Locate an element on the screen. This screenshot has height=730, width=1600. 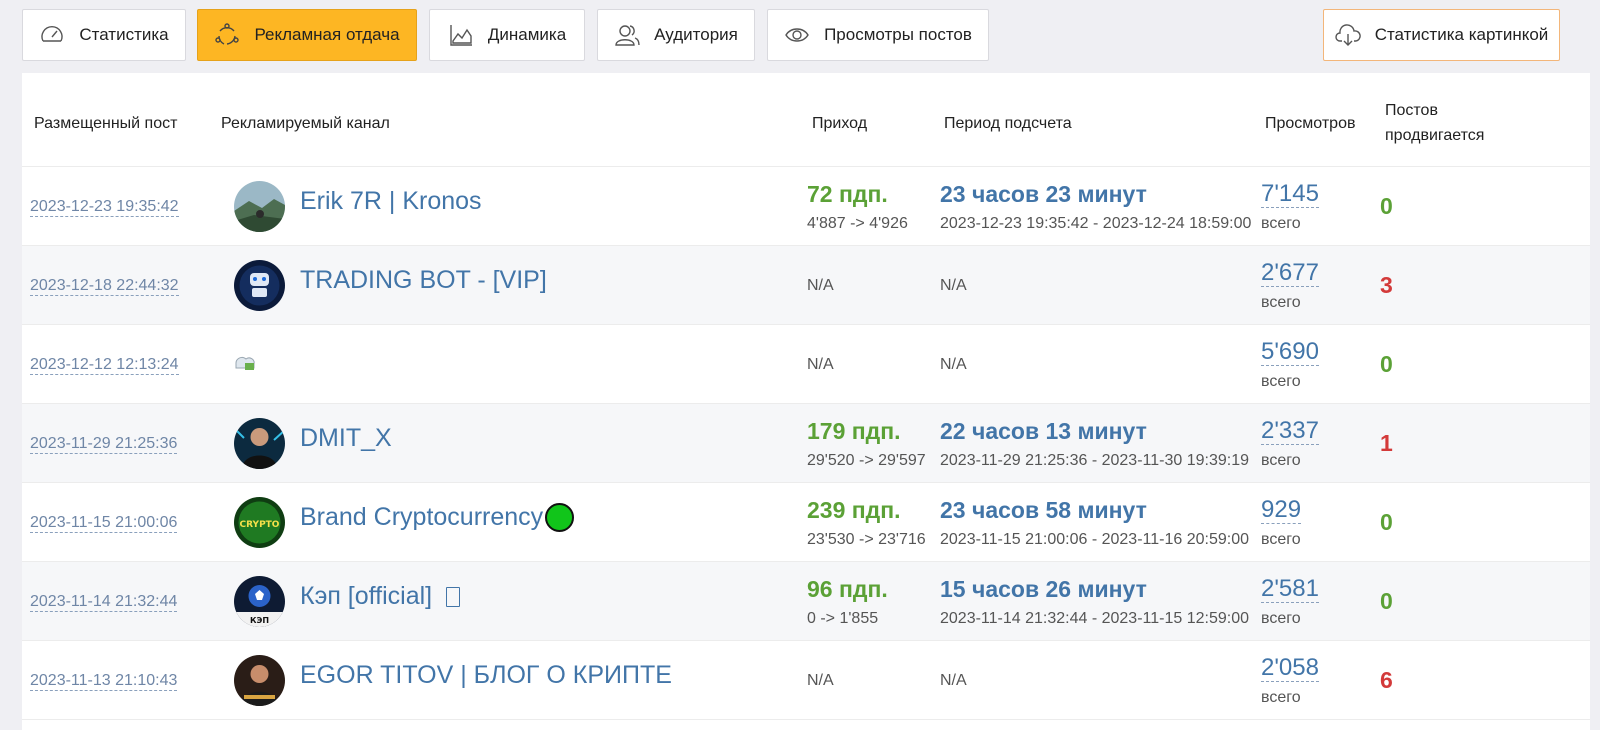
channel-avatar: CRYPTO is located at coordinates (259, 522).